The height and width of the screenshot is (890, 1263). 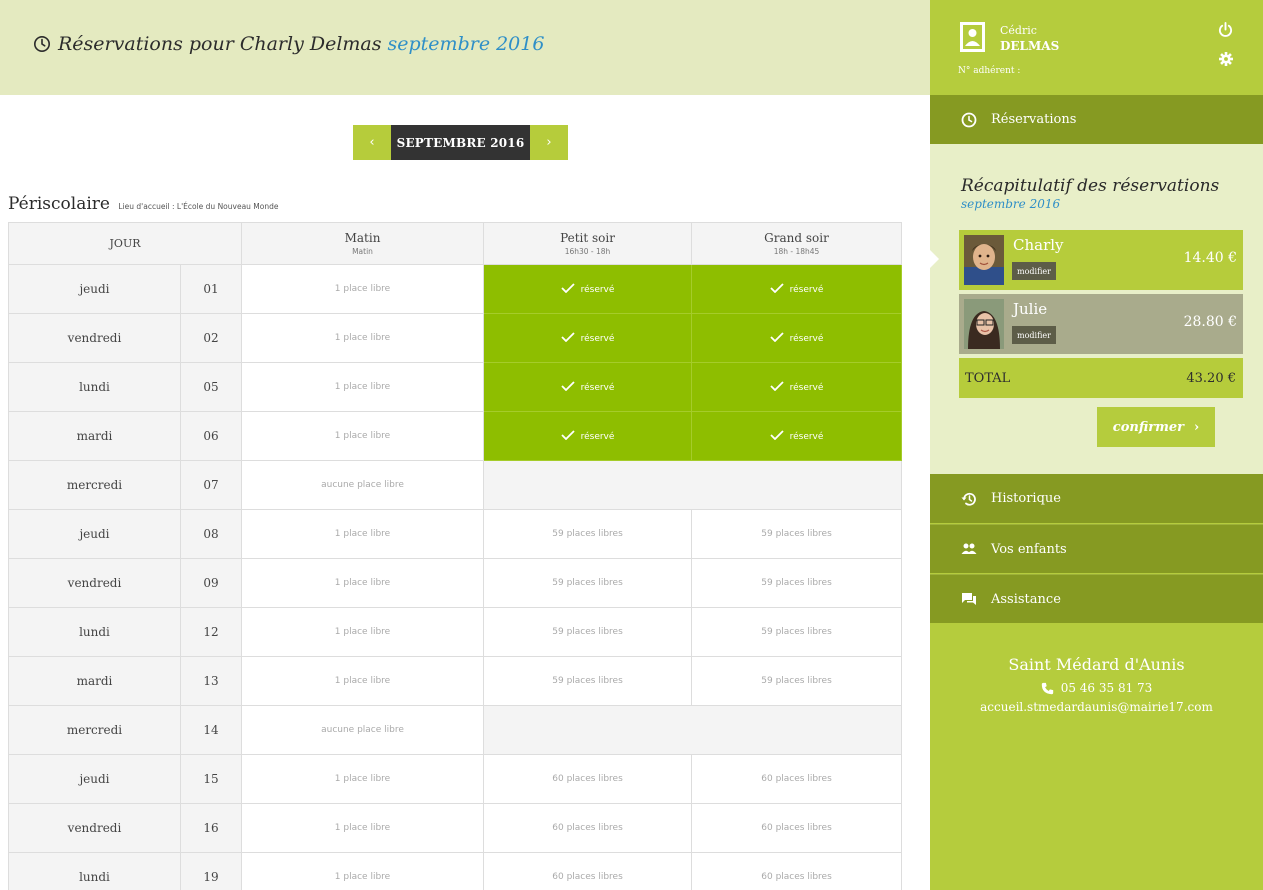 What do you see at coordinates (460, 142) in the screenshot?
I see `month-navigator: ‹ SEPTEMBRE 2016 ›` at bounding box center [460, 142].